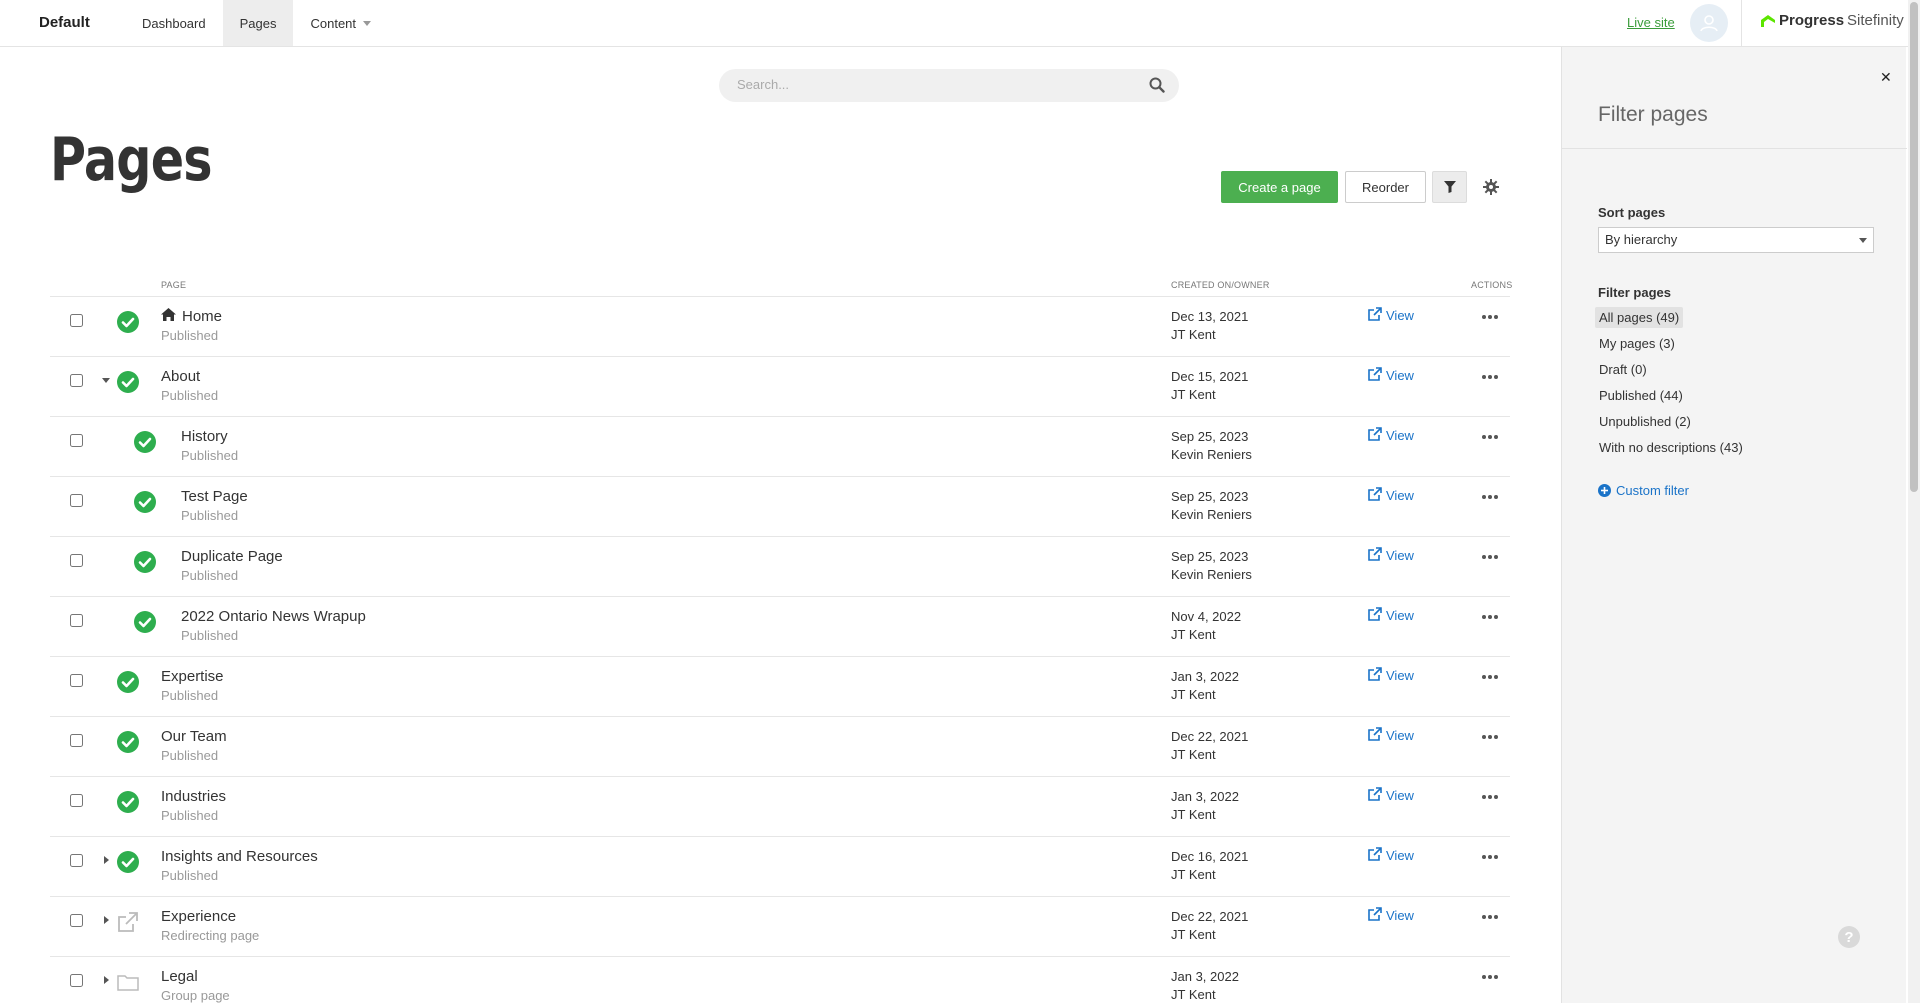 The image size is (1920, 1003). I want to click on filter-toggle-button, so click(1449, 187).